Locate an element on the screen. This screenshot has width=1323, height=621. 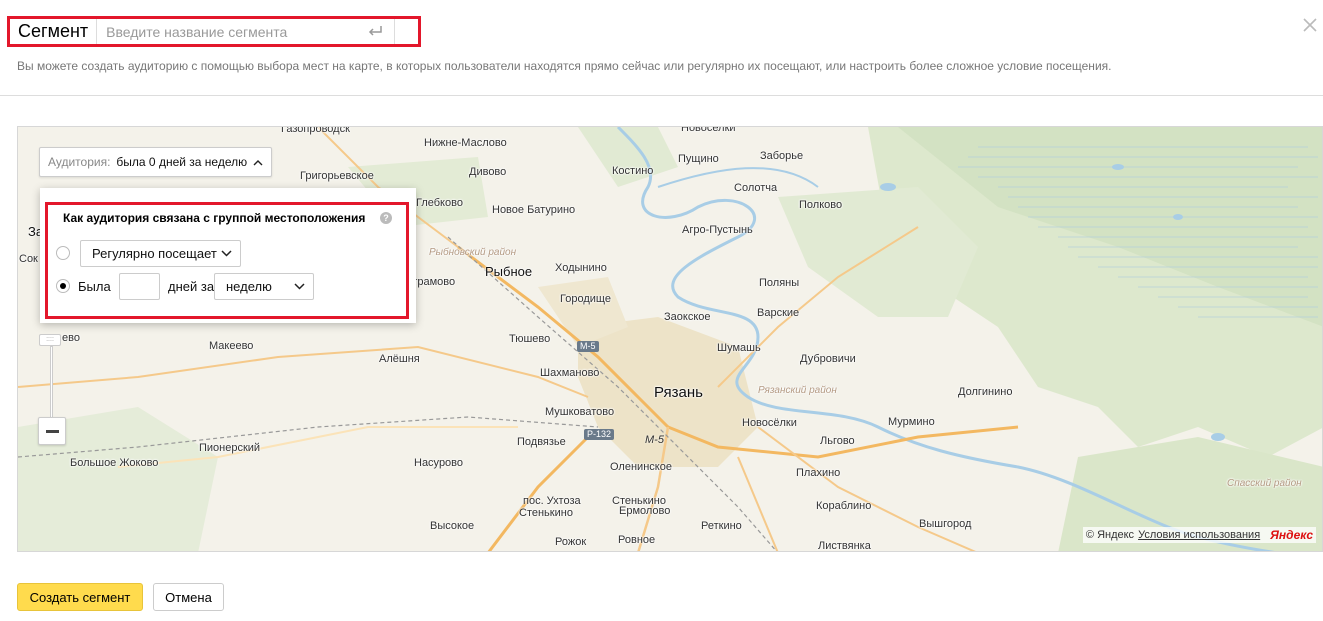
map-label: Подвязье is located at coordinates (541, 442).